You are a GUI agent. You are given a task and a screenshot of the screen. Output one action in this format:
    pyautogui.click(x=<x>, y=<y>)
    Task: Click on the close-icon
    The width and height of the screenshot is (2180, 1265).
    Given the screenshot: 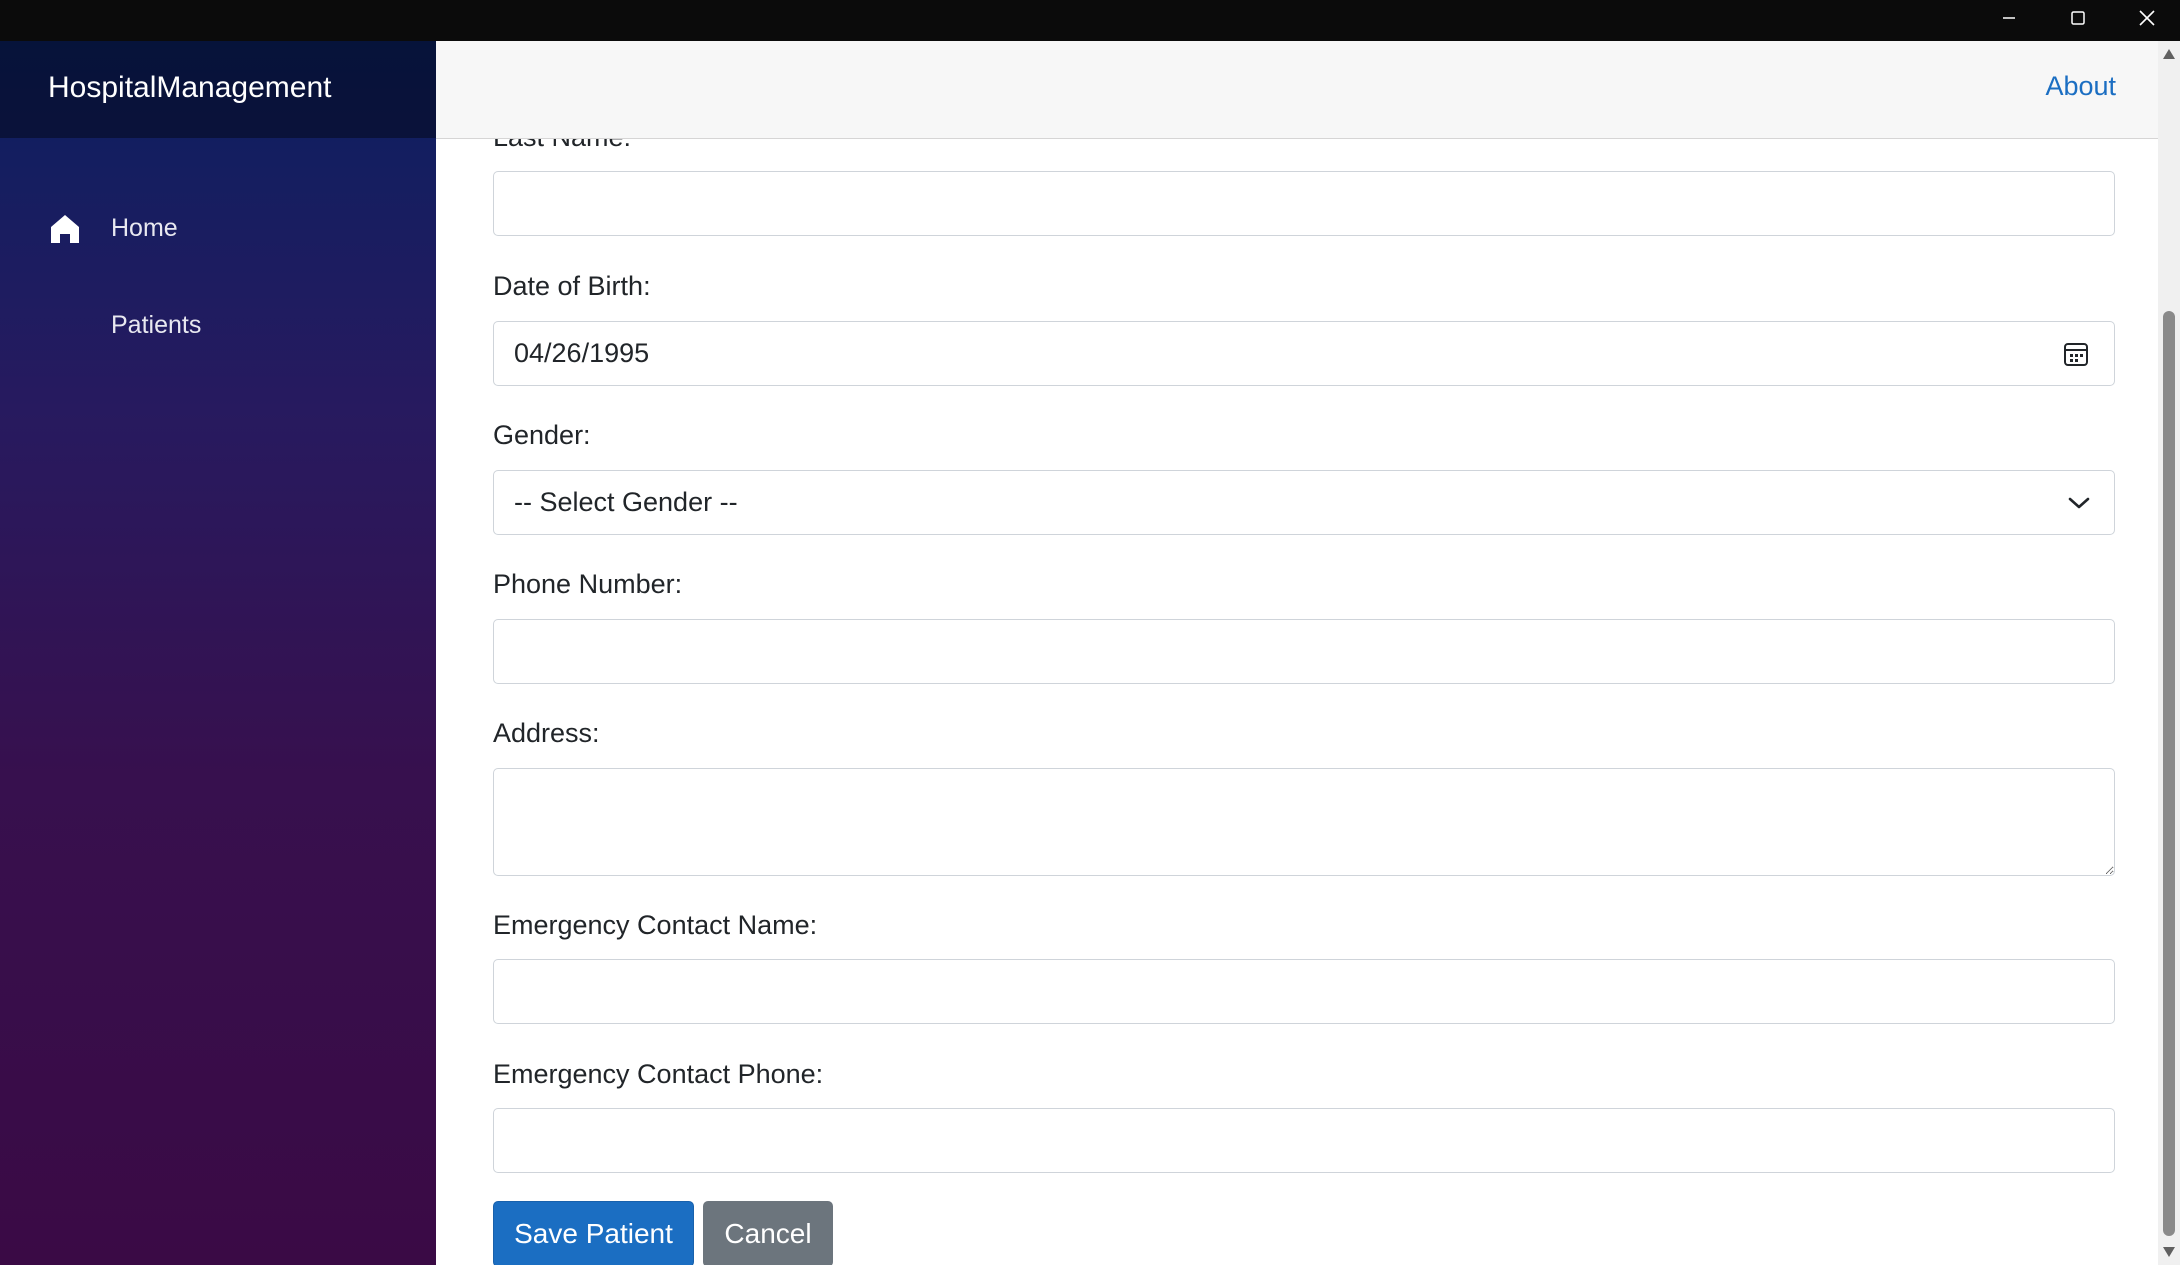 What is the action you would take?
    pyautogui.click(x=2146, y=18)
    